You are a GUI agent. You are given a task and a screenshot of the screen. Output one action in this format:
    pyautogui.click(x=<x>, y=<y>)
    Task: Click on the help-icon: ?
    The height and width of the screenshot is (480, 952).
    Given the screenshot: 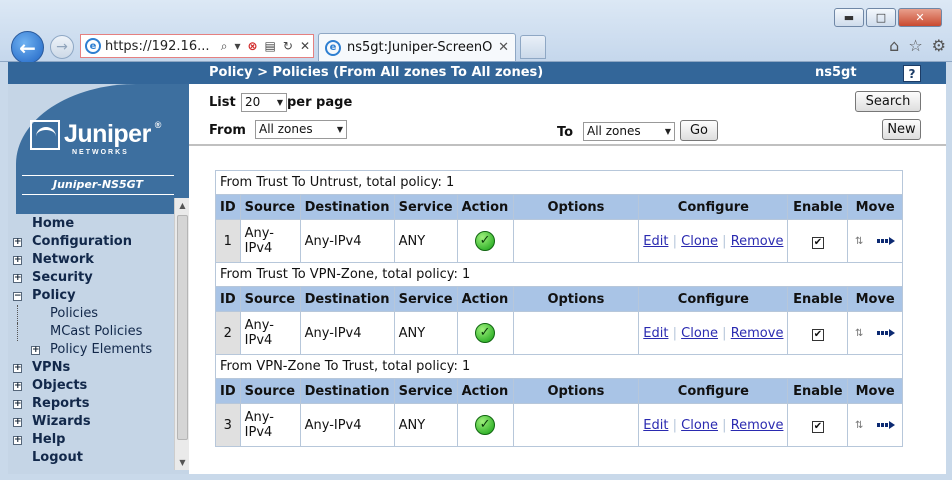 What is the action you would take?
    pyautogui.click(x=912, y=73)
    